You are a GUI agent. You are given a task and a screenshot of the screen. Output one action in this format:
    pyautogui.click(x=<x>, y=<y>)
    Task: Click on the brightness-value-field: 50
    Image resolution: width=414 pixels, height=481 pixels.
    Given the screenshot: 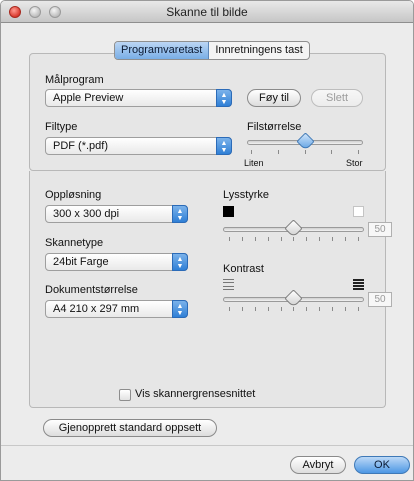 What is the action you would take?
    pyautogui.click(x=380, y=229)
    